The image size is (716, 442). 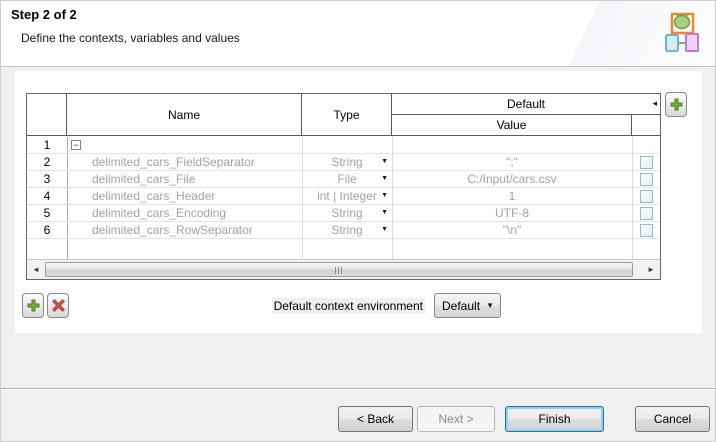 I want to click on cancel-button: Cancel, so click(x=672, y=419).